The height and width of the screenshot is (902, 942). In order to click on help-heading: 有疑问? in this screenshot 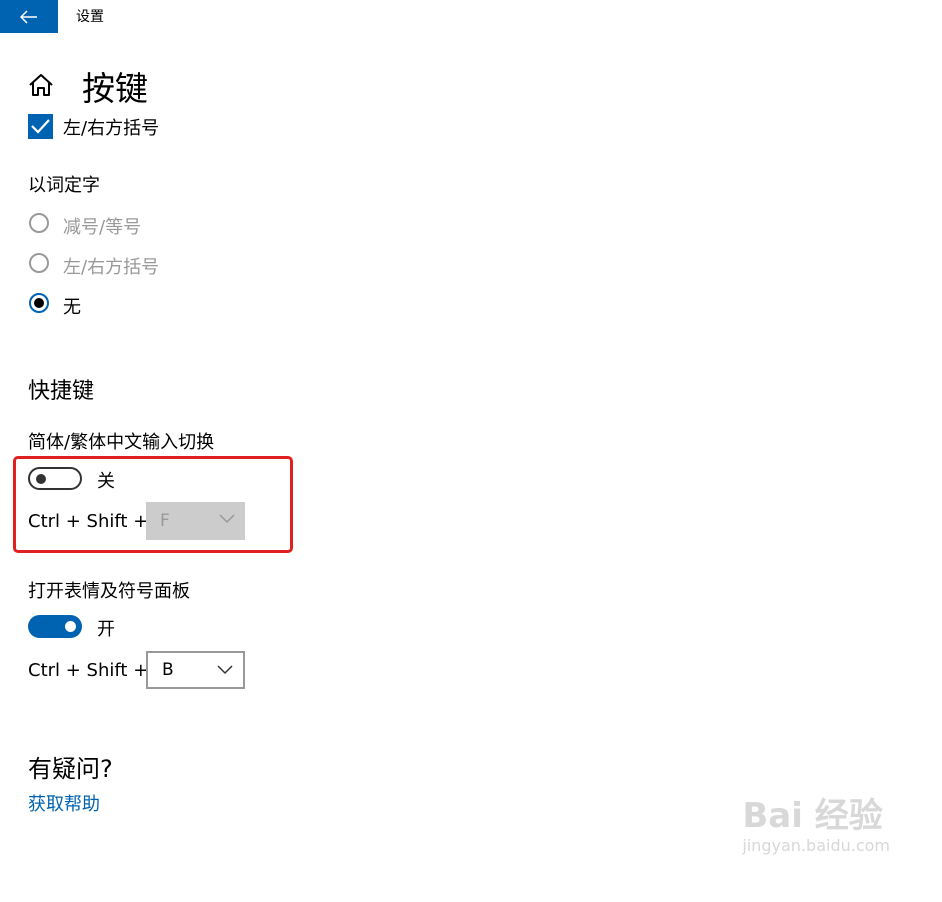, I will do `click(70, 769)`.